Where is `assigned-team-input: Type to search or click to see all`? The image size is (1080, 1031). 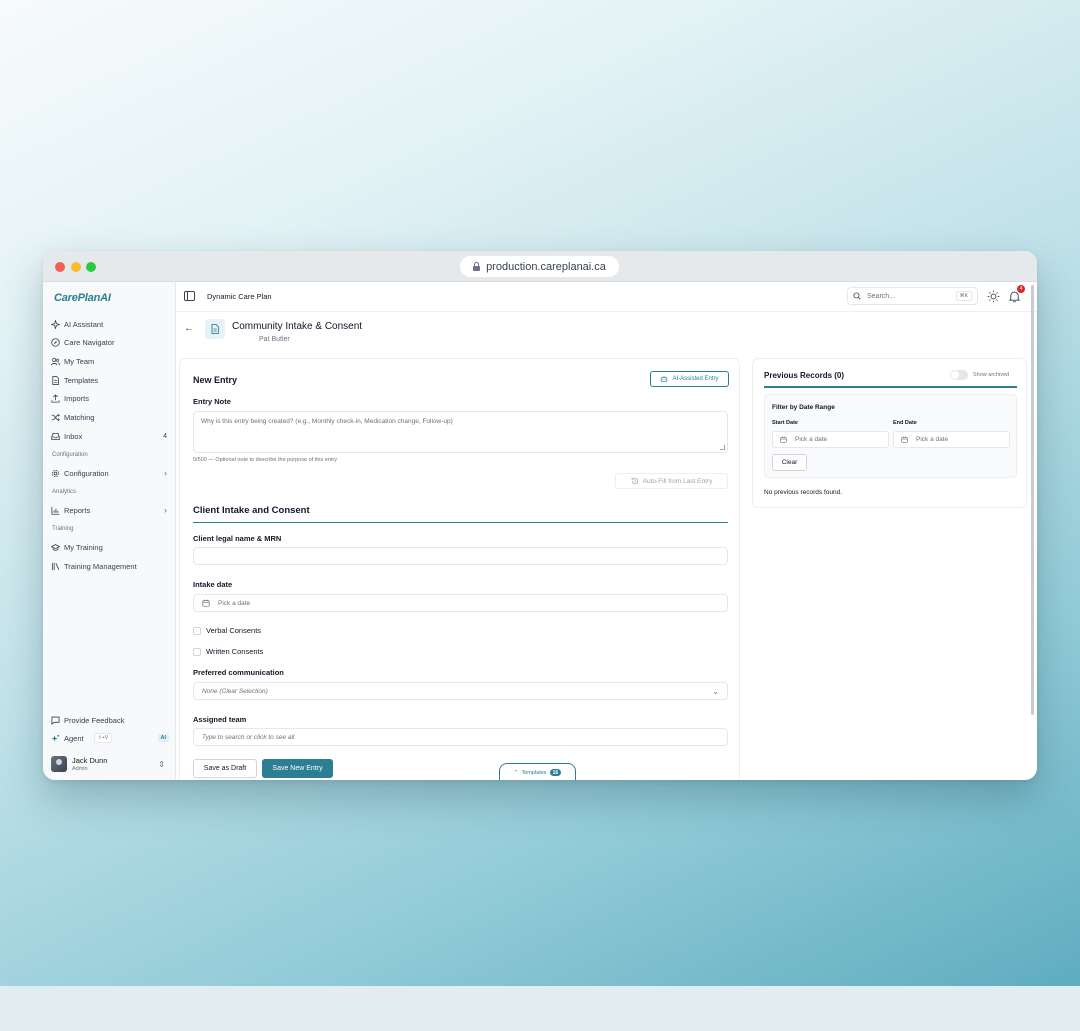 assigned-team-input: Type to search or click to see all is located at coordinates (460, 737).